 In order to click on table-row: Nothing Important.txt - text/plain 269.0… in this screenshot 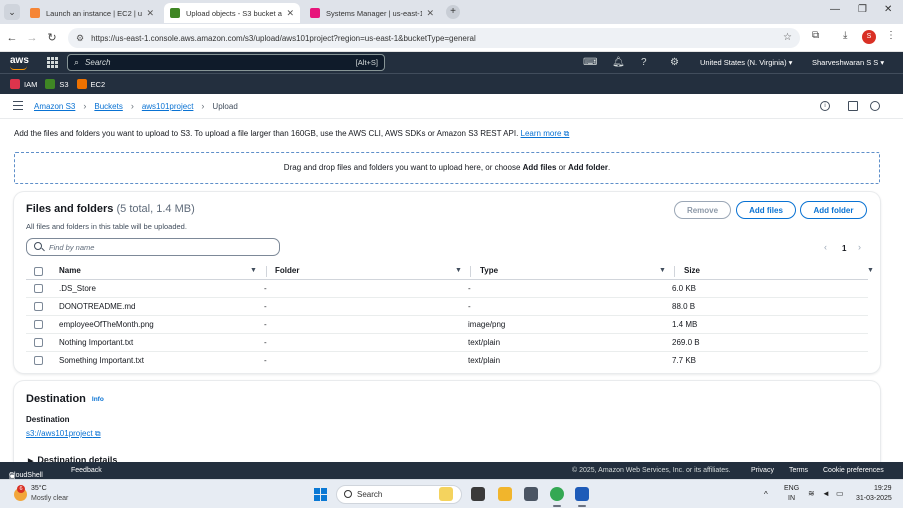, I will do `click(447, 343)`.